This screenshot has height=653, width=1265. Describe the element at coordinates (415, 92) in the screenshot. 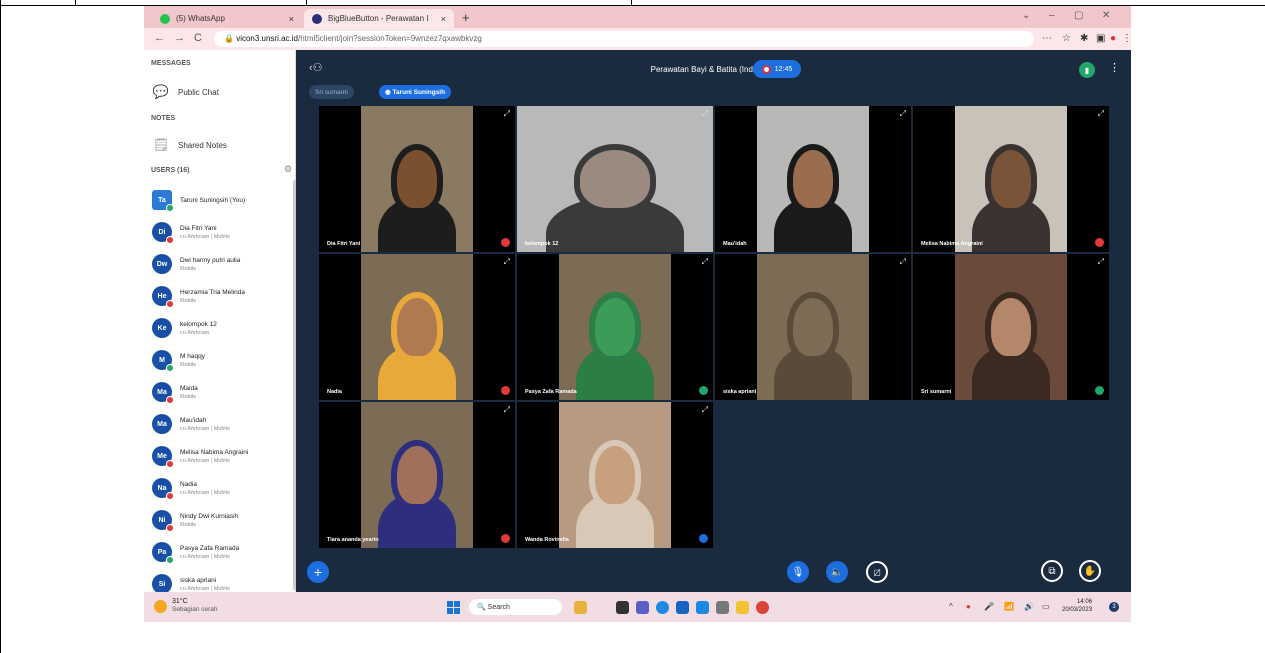

I see `presenter-pill-active: ◉ Taruni Suningsih` at that location.